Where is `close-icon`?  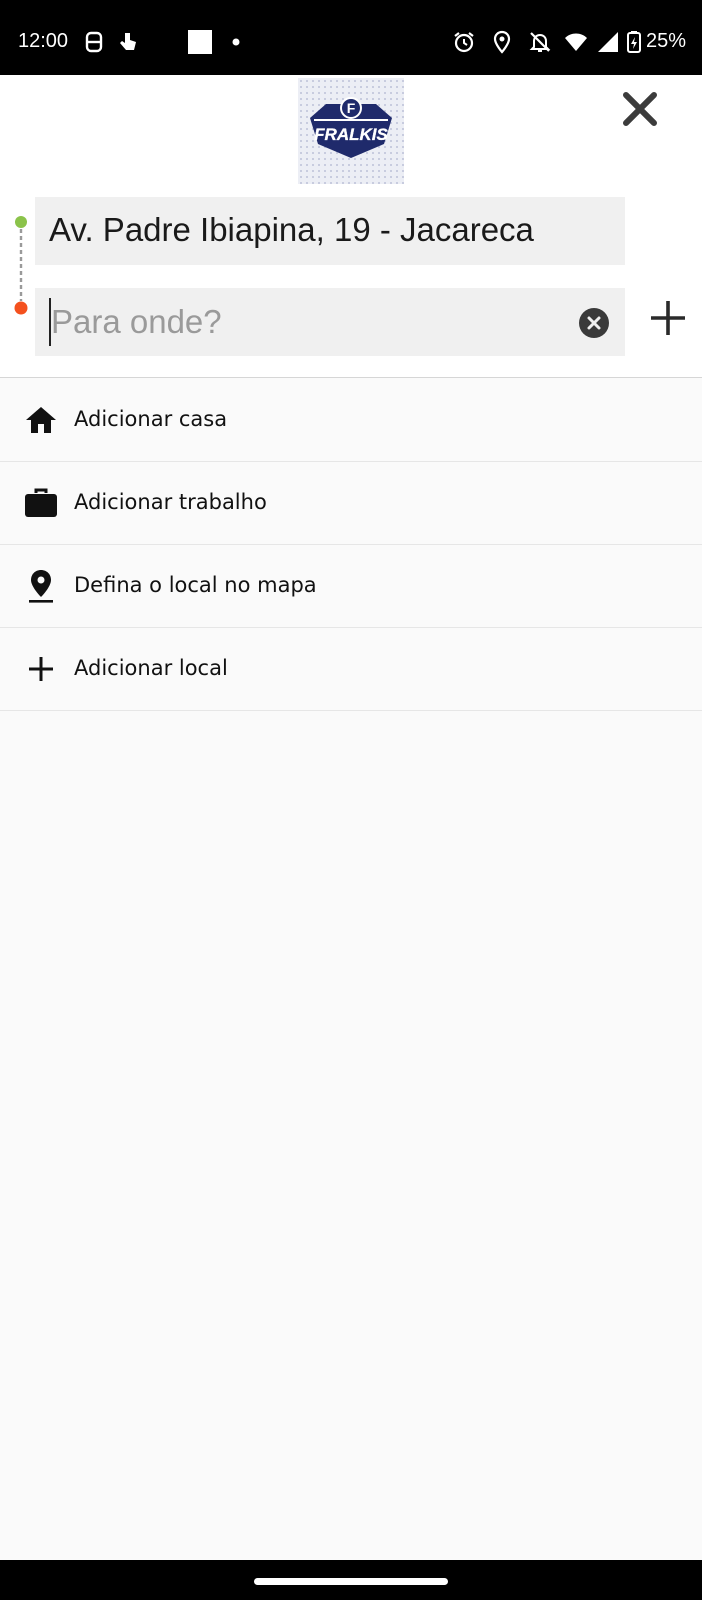
close-icon is located at coordinates (640, 109).